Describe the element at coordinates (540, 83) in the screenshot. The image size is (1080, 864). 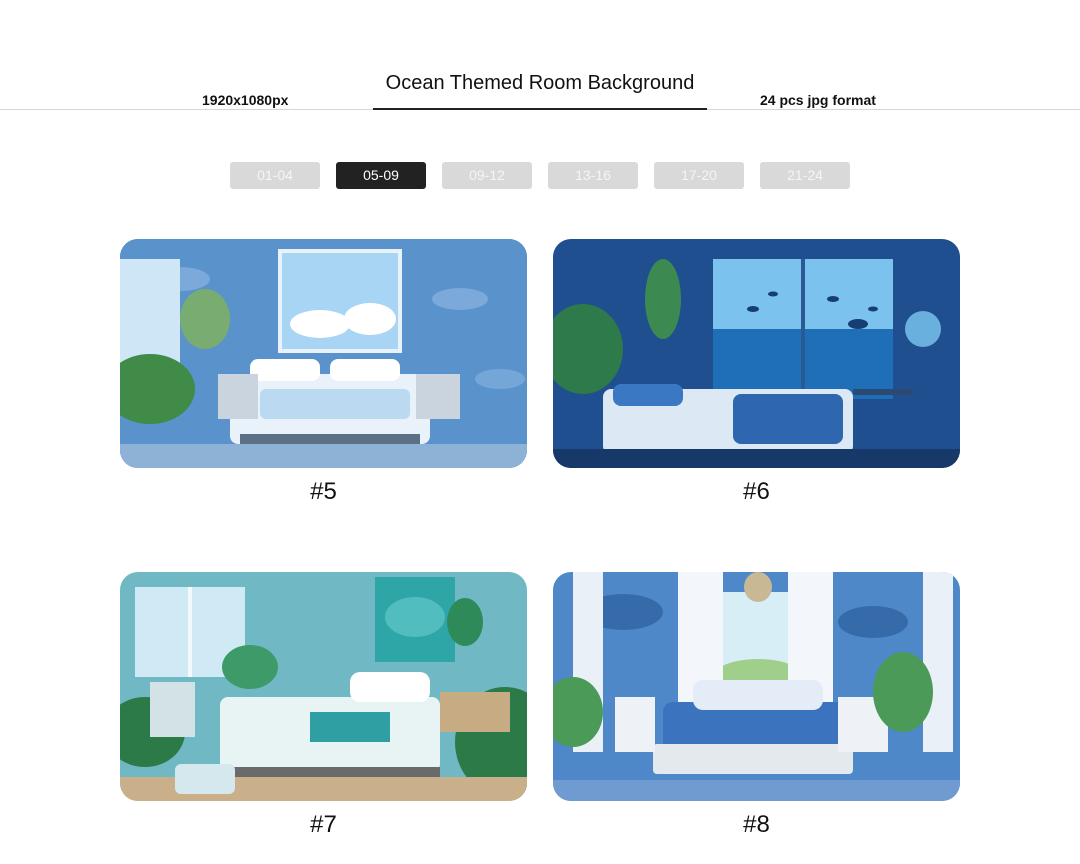
I see `page-title: Ocean Themed Room Background` at that location.